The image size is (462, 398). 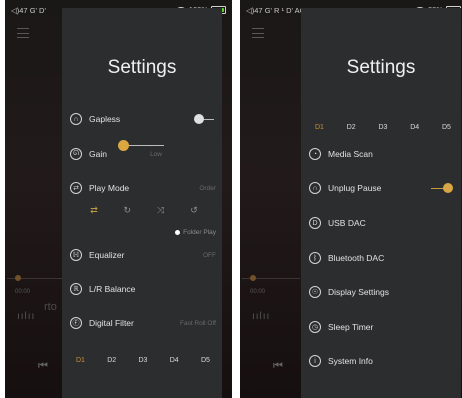 I want to click on usb-dac-icon: D, so click(x=315, y=223).